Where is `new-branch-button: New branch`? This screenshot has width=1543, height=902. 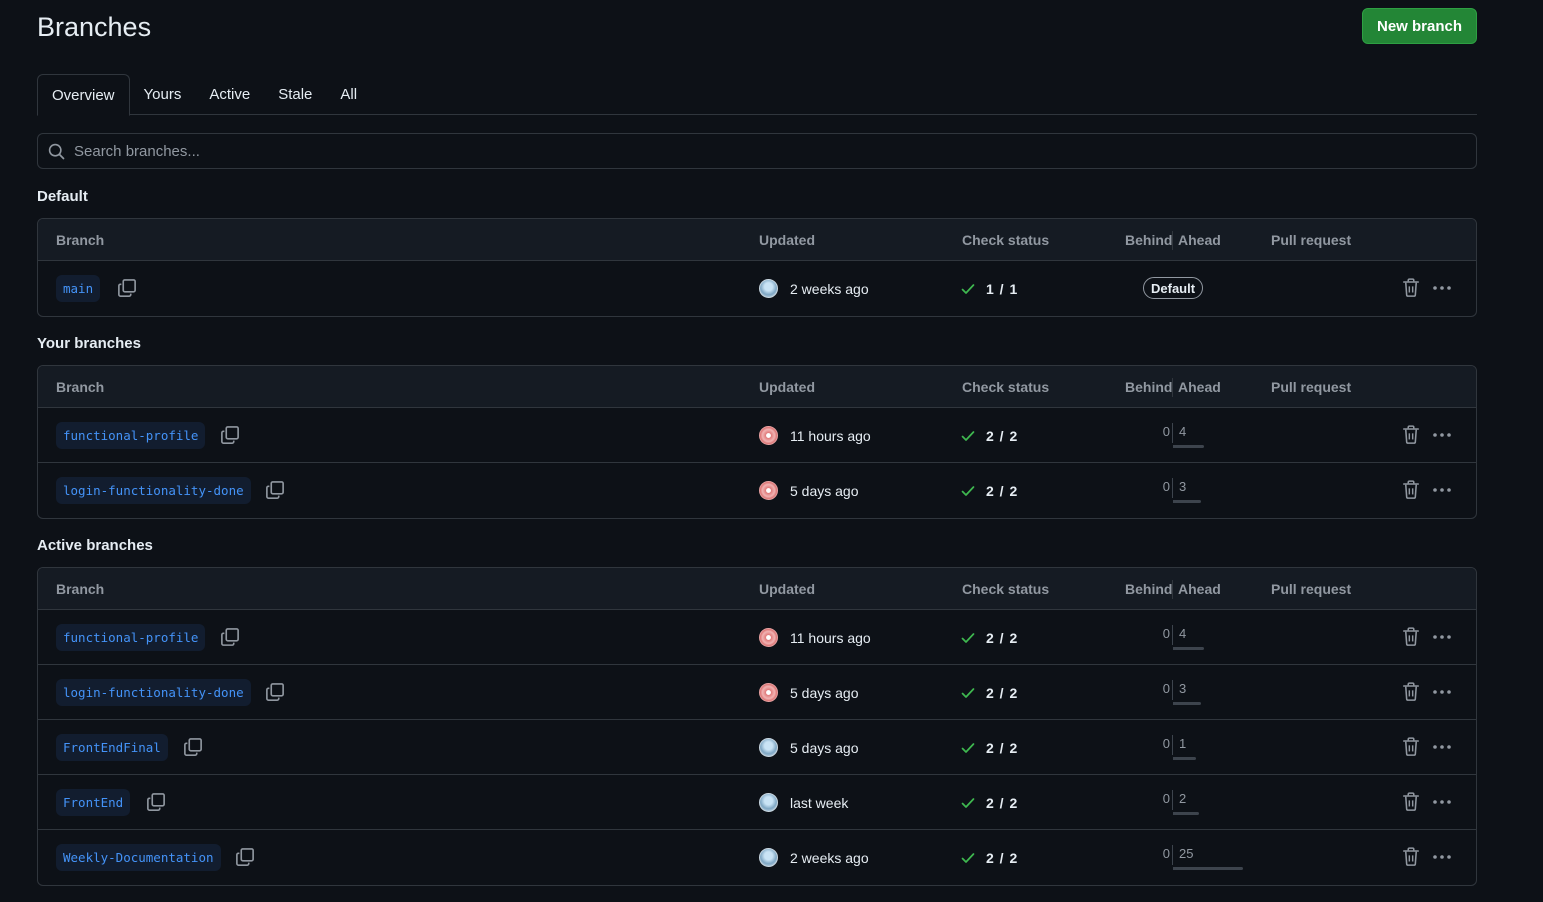 new-branch-button: New branch is located at coordinates (1419, 26).